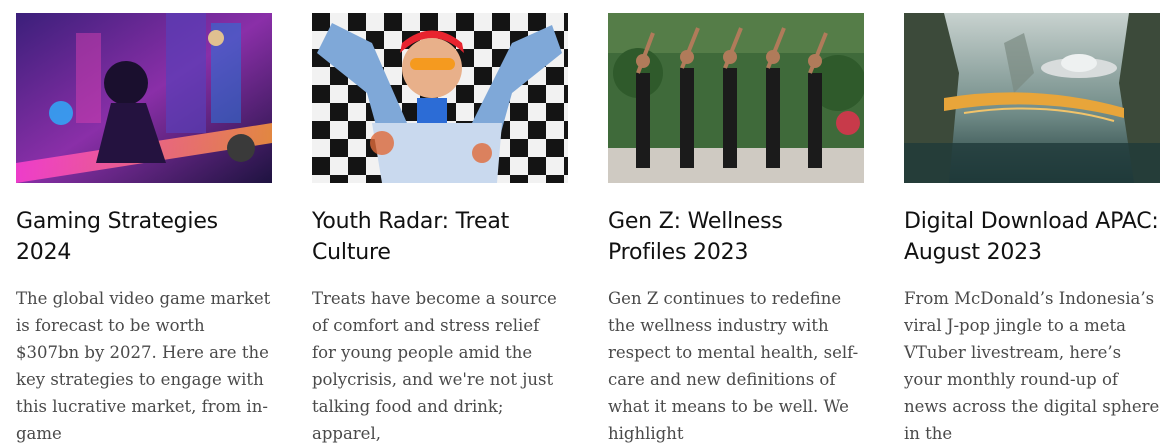 The height and width of the screenshot is (447, 1174). Describe the element at coordinates (440, 98) in the screenshot. I see `treat-culture-portrait-image` at that location.